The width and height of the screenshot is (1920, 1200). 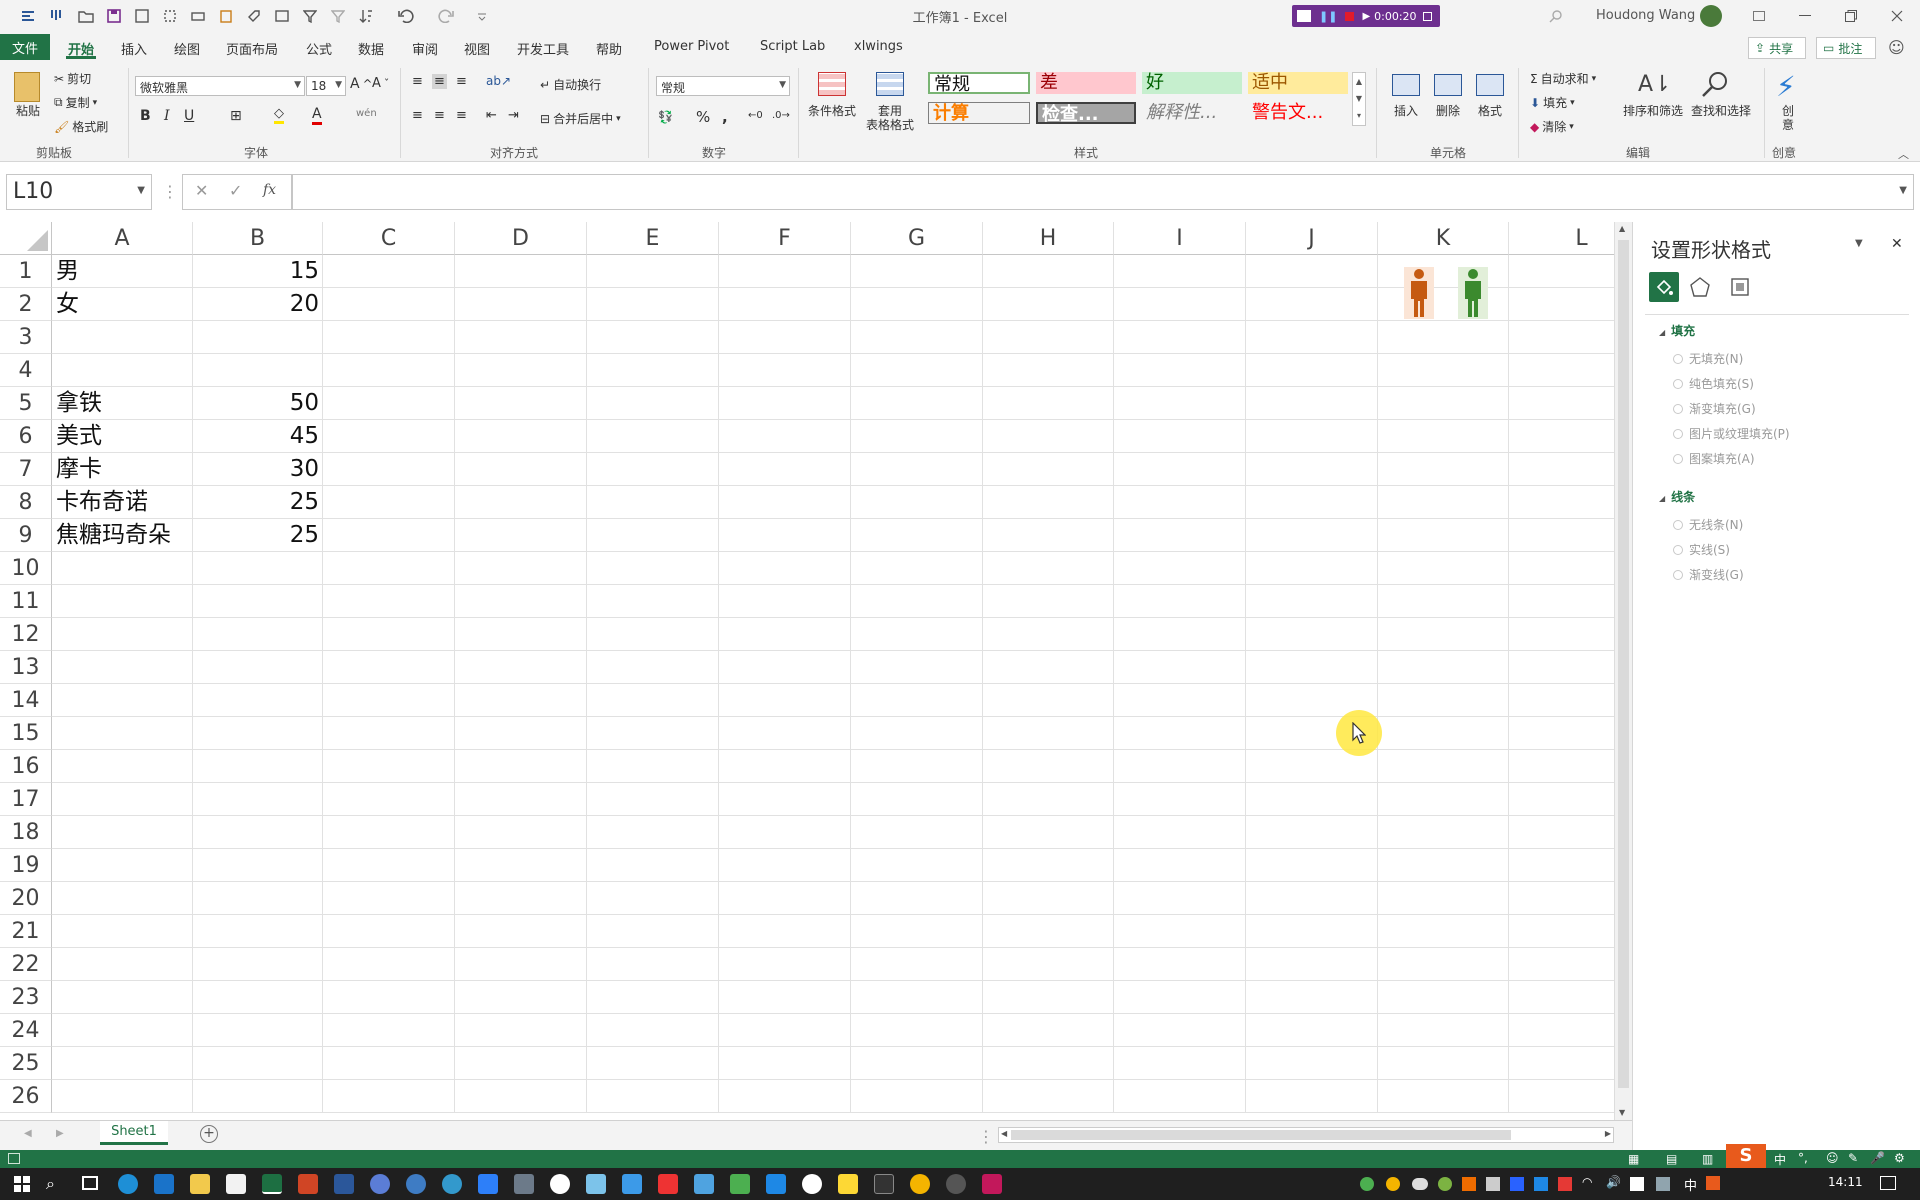 I want to click on clear-button: ◆ 清除 ▾, so click(x=1552, y=126).